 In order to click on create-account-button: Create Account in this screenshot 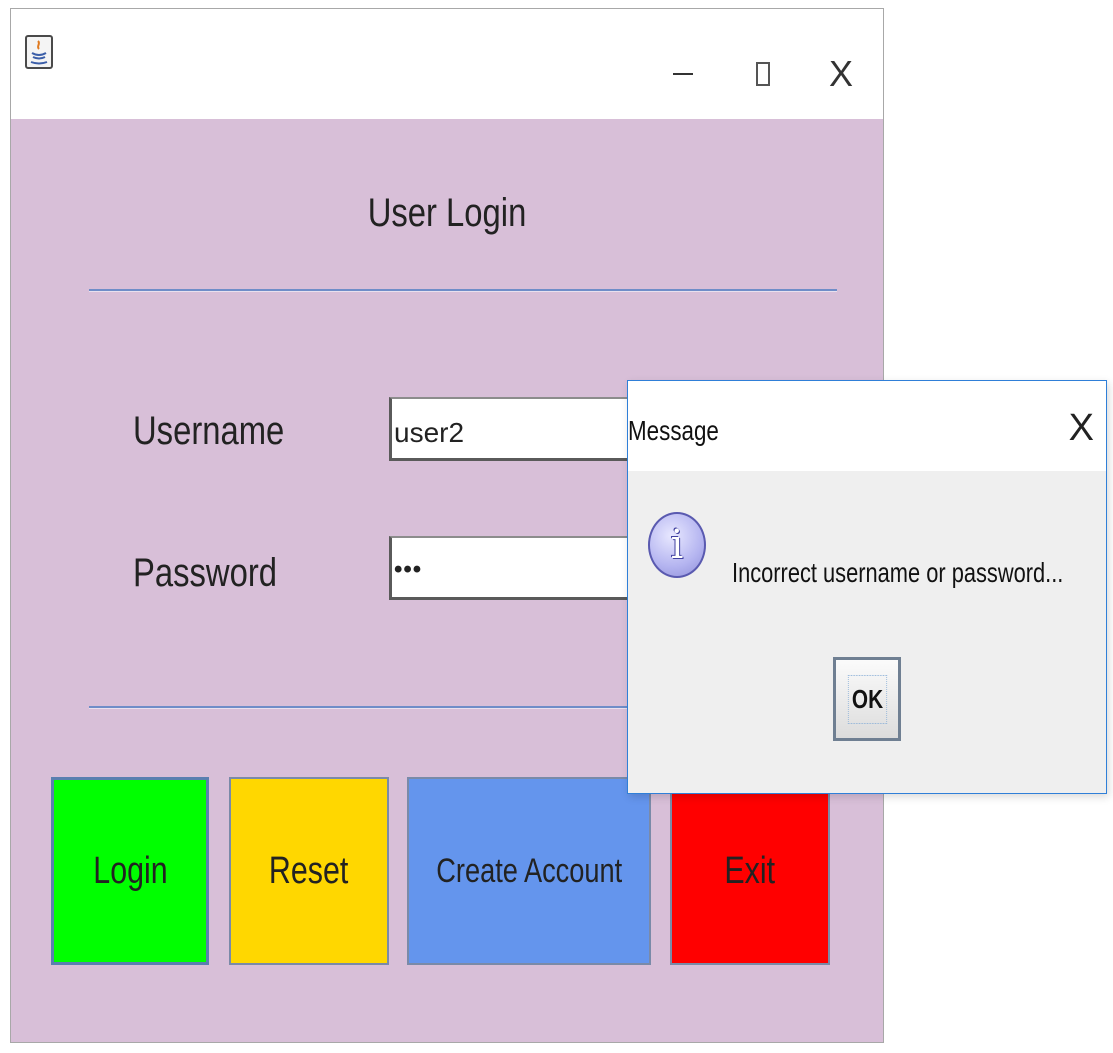, I will do `click(529, 871)`.